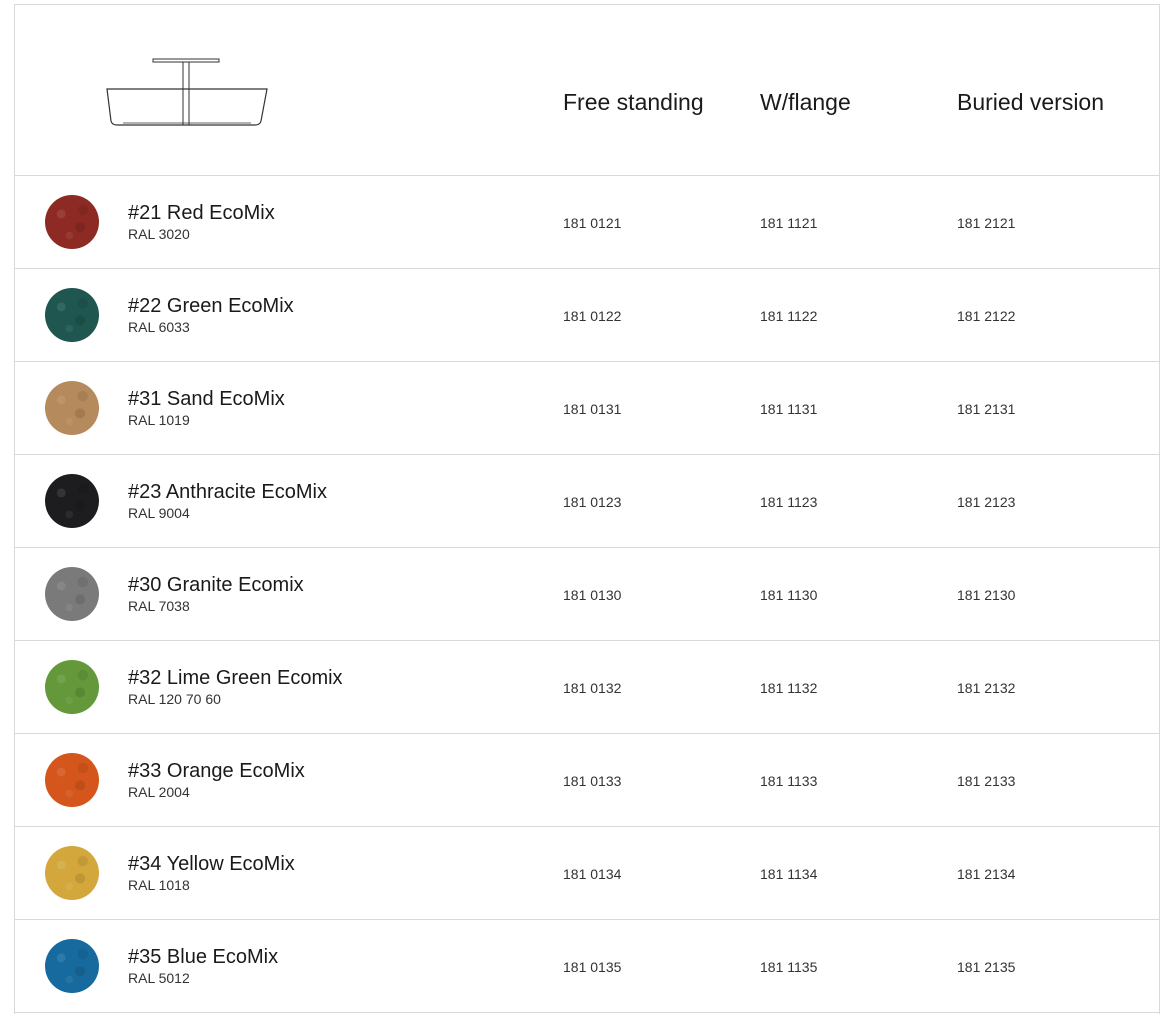  Describe the element at coordinates (187, 92) in the screenshot. I see `product-drawing-icon` at that location.